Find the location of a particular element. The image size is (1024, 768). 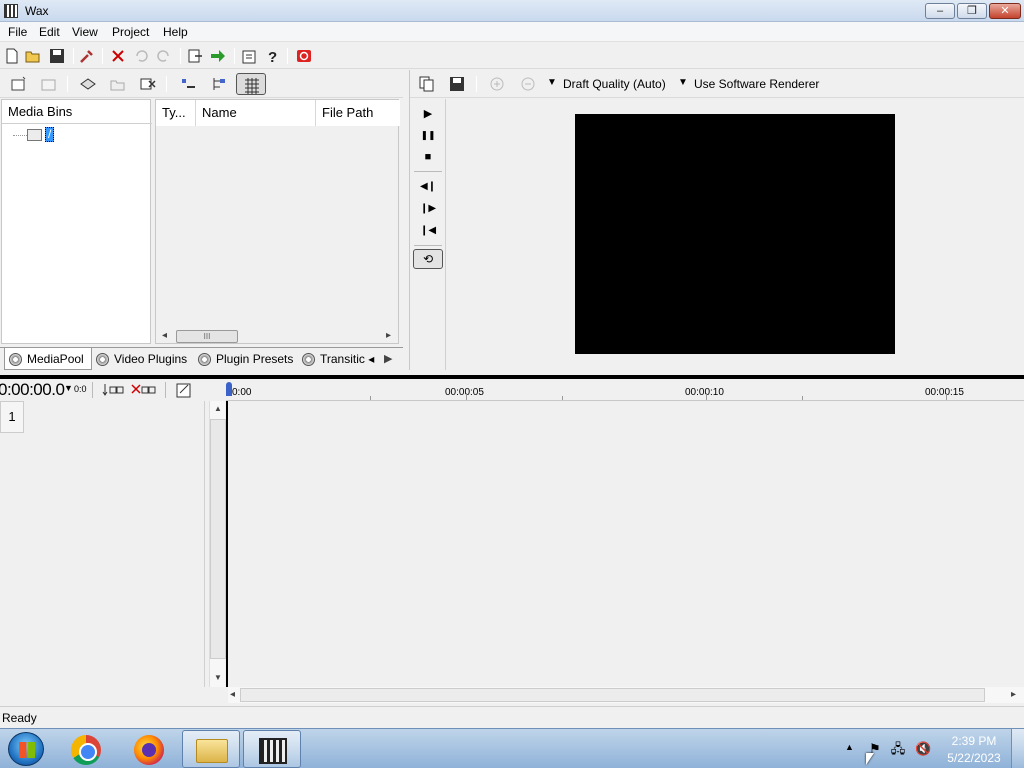

taskbar-firefox is located at coordinates (149, 749).